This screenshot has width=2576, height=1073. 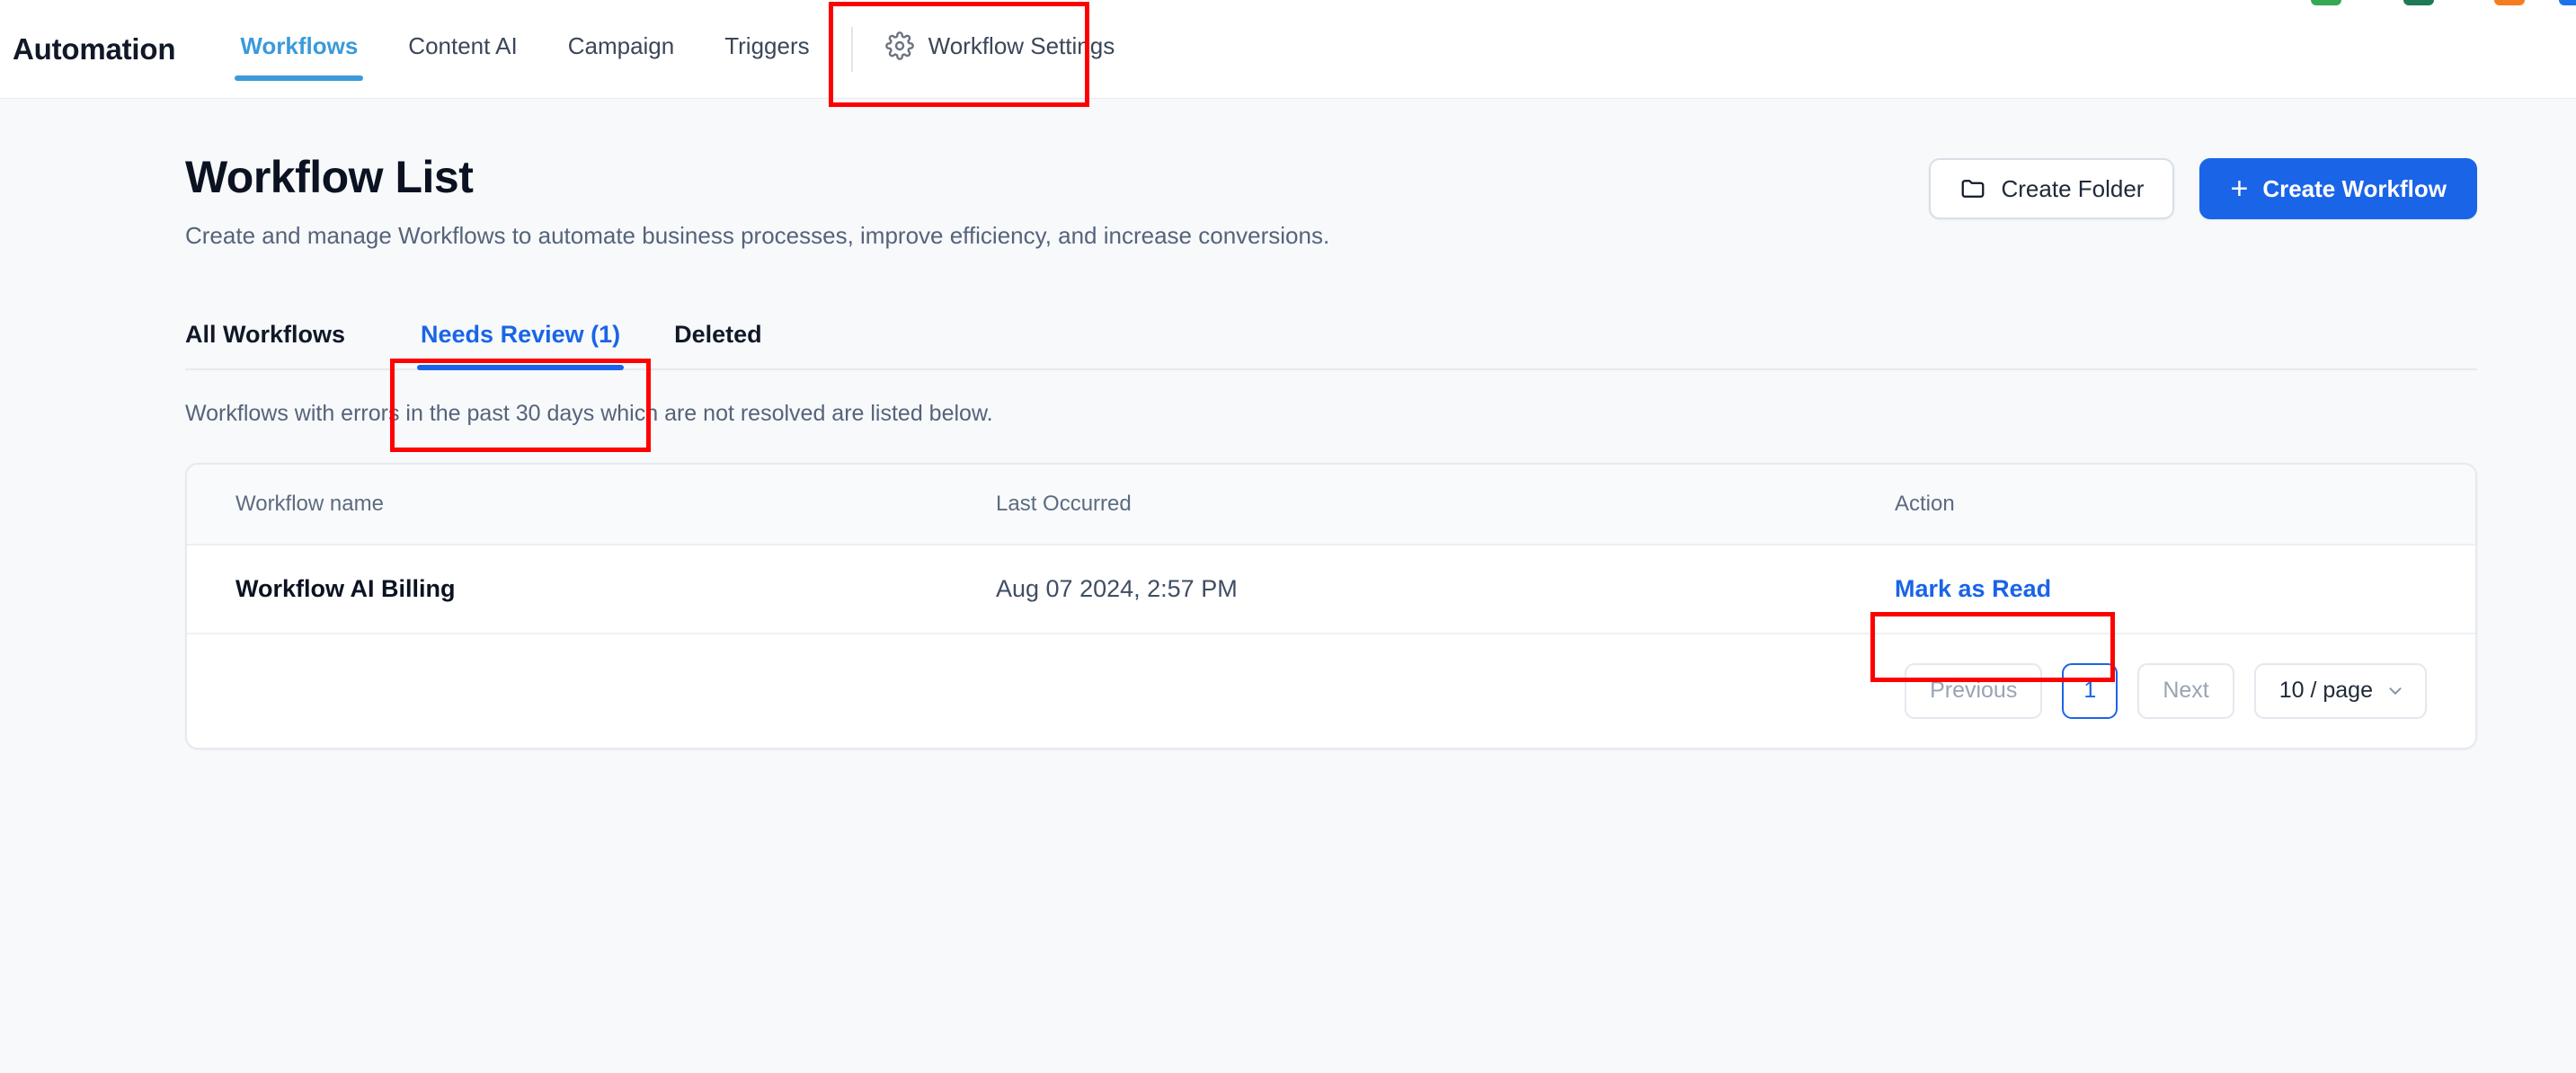 I want to click on app-brand-title: Automation, so click(x=94, y=49).